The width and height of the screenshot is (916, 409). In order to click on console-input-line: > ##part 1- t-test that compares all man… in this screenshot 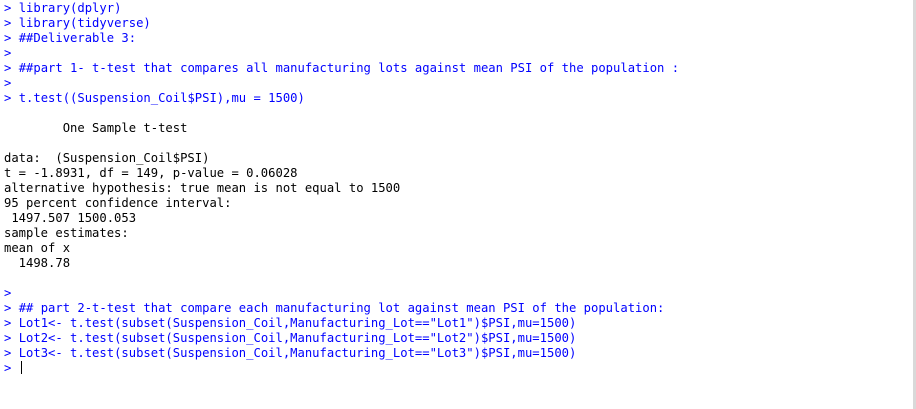, I will do `click(456, 68)`.